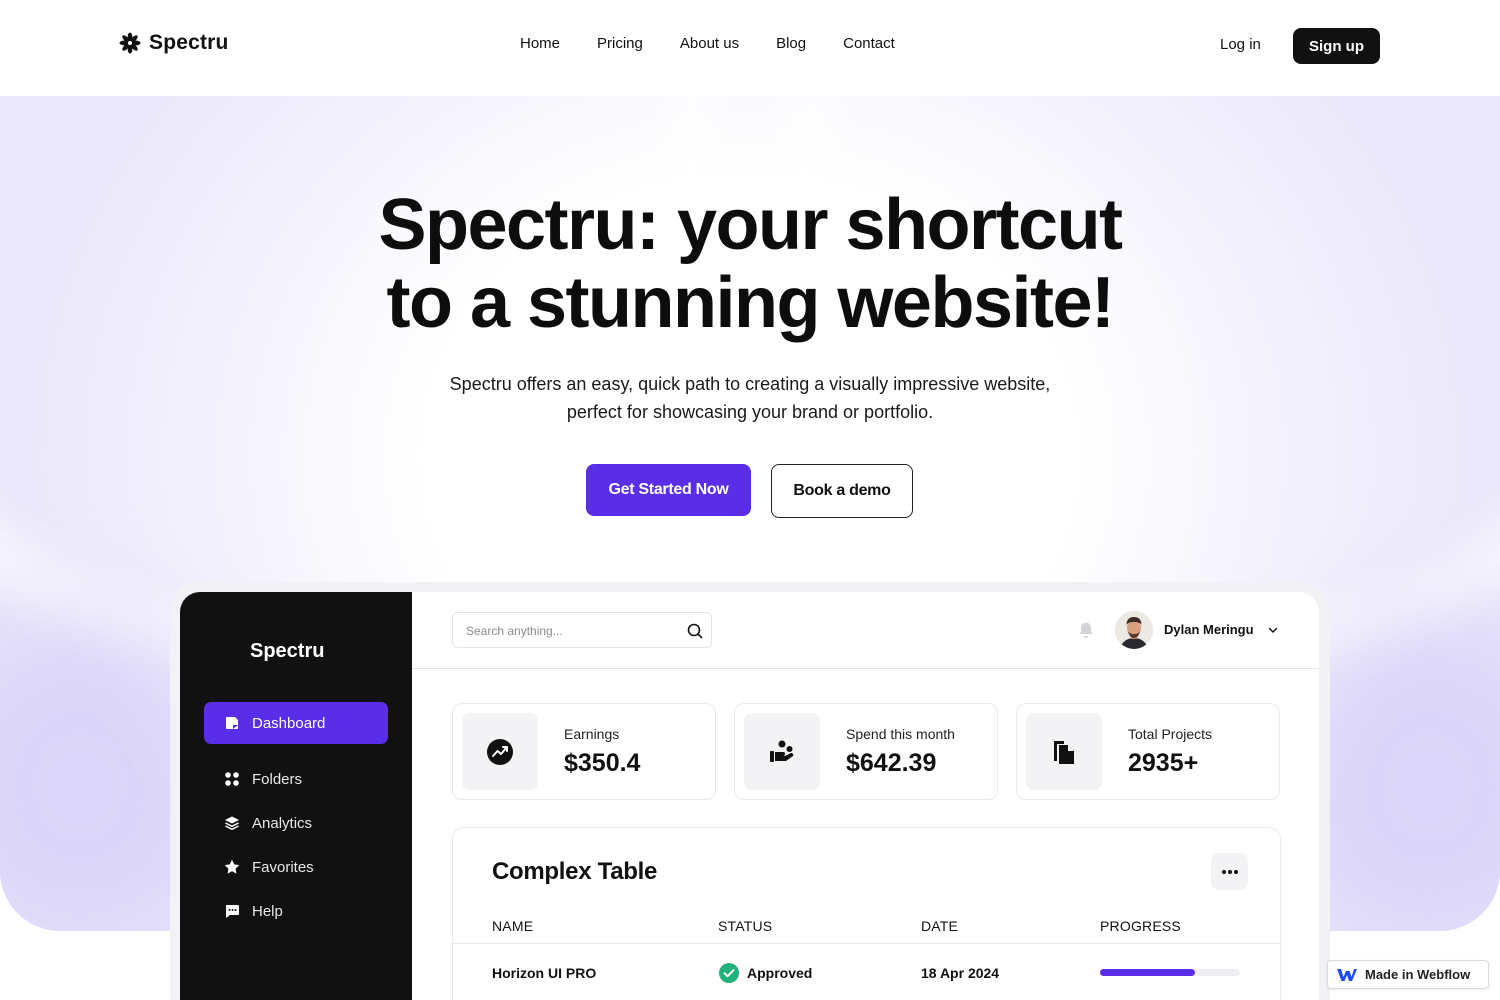 The width and height of the screenshot is (1500, 1000). What do you see at coordinates (791, 43) in the screenshot?
I see `nav-link-blog: Blog` at bounding box center [791, 43].